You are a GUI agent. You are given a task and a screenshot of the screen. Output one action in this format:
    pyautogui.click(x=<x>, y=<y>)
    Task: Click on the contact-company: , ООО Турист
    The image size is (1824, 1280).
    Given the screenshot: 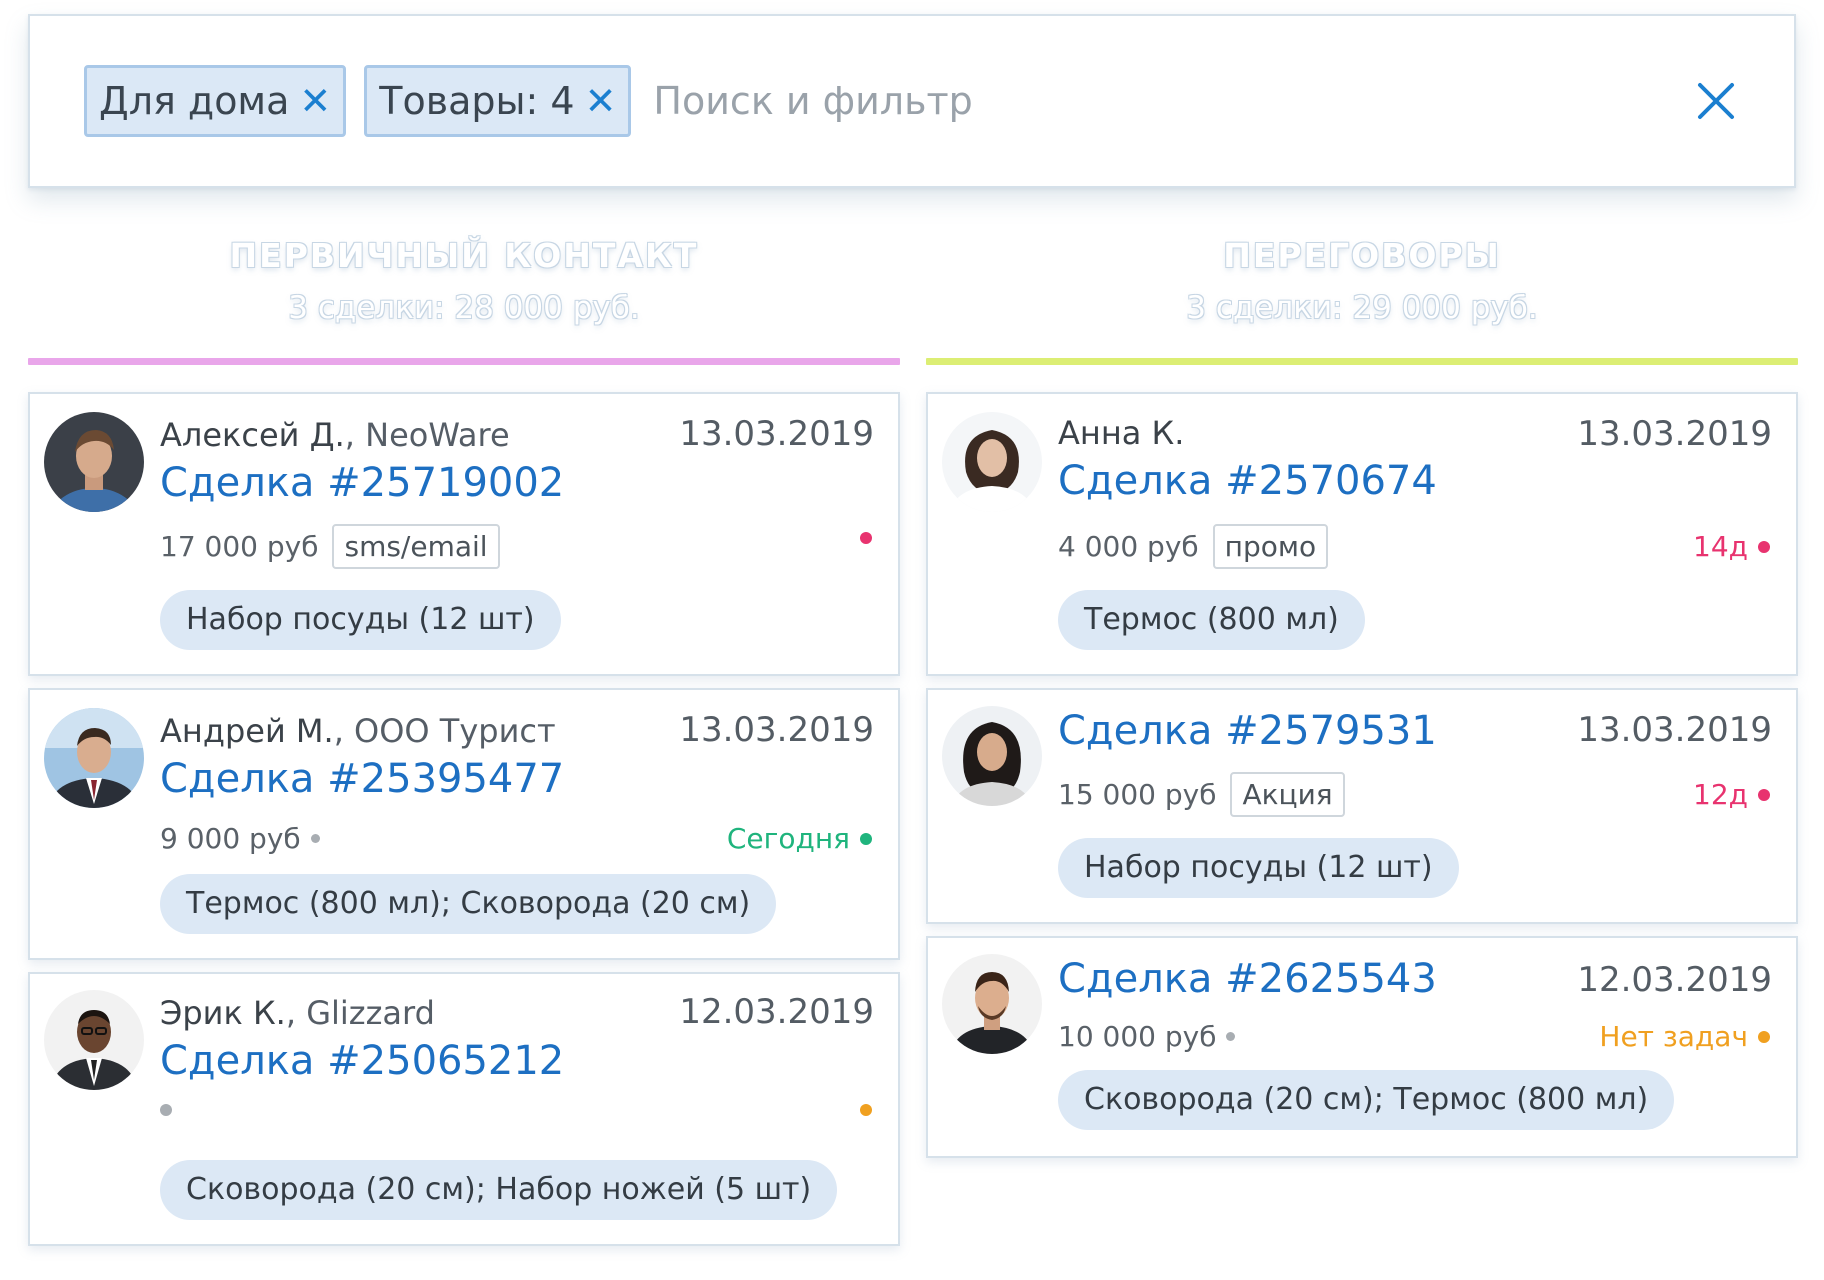 What is the action you would take?
    pyautogui.click(x=444, y=731)
    